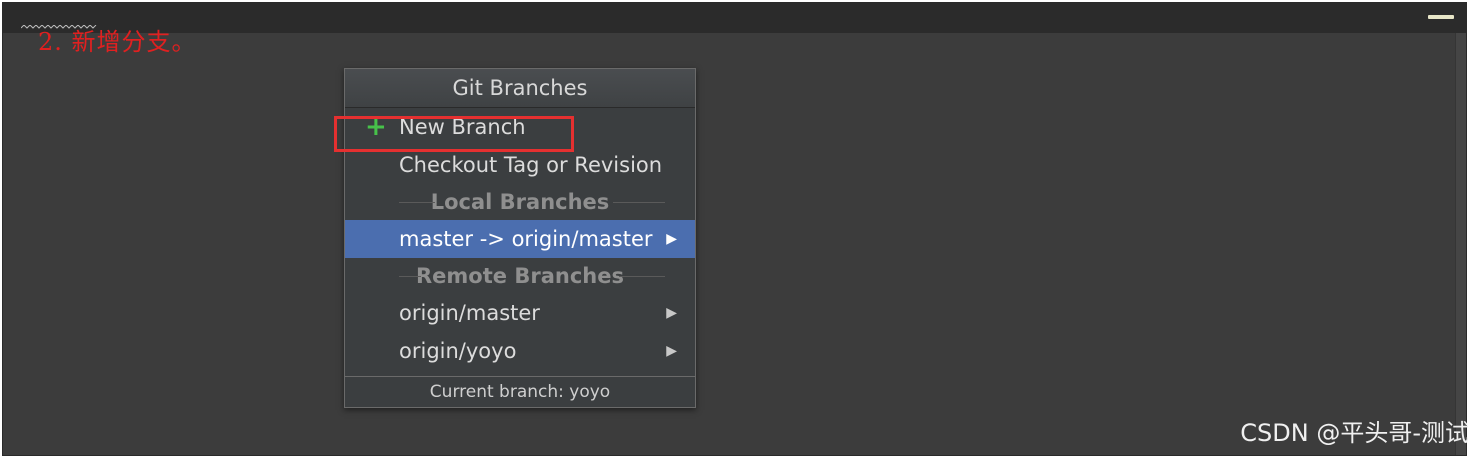 Image resolution: width=1475 pixels, height=458 pixels. I want to click on editor-top-strip, so click(734, 18).